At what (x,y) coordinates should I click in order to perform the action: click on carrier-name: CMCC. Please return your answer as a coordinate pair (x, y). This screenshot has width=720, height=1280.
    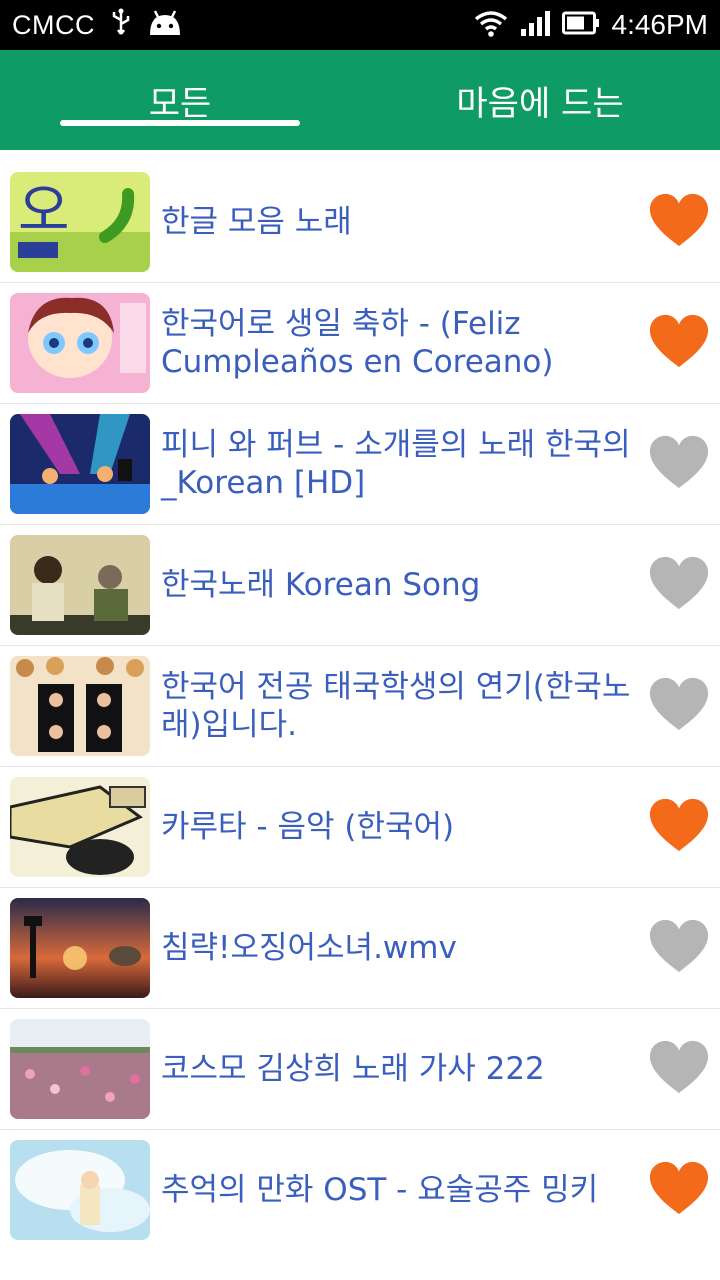
    Looking at the image, I should click on (53, 24).